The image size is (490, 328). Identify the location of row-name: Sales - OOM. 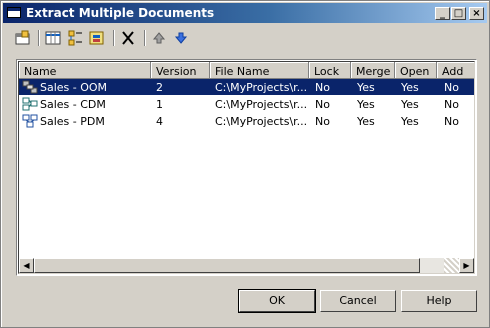
(74, 87).